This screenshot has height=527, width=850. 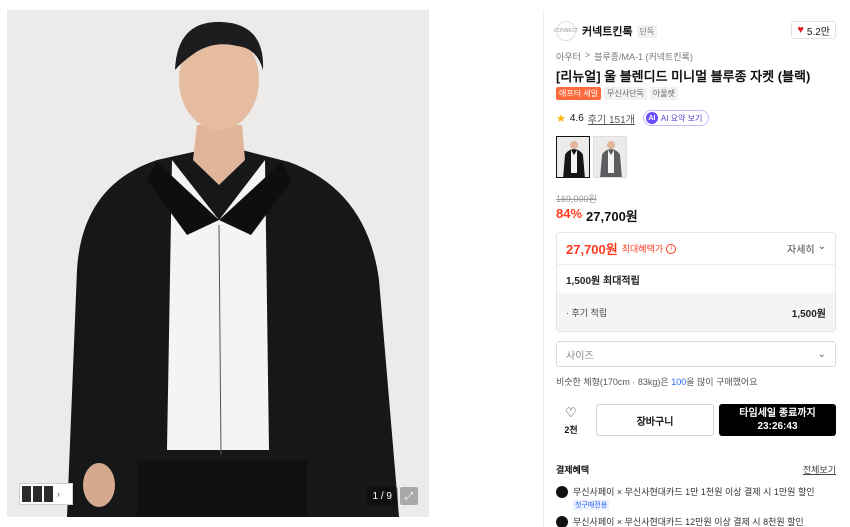 I want to click on product-tags: 애프터 세일 무신사단독 아울렛, so click(x=617, y=93).